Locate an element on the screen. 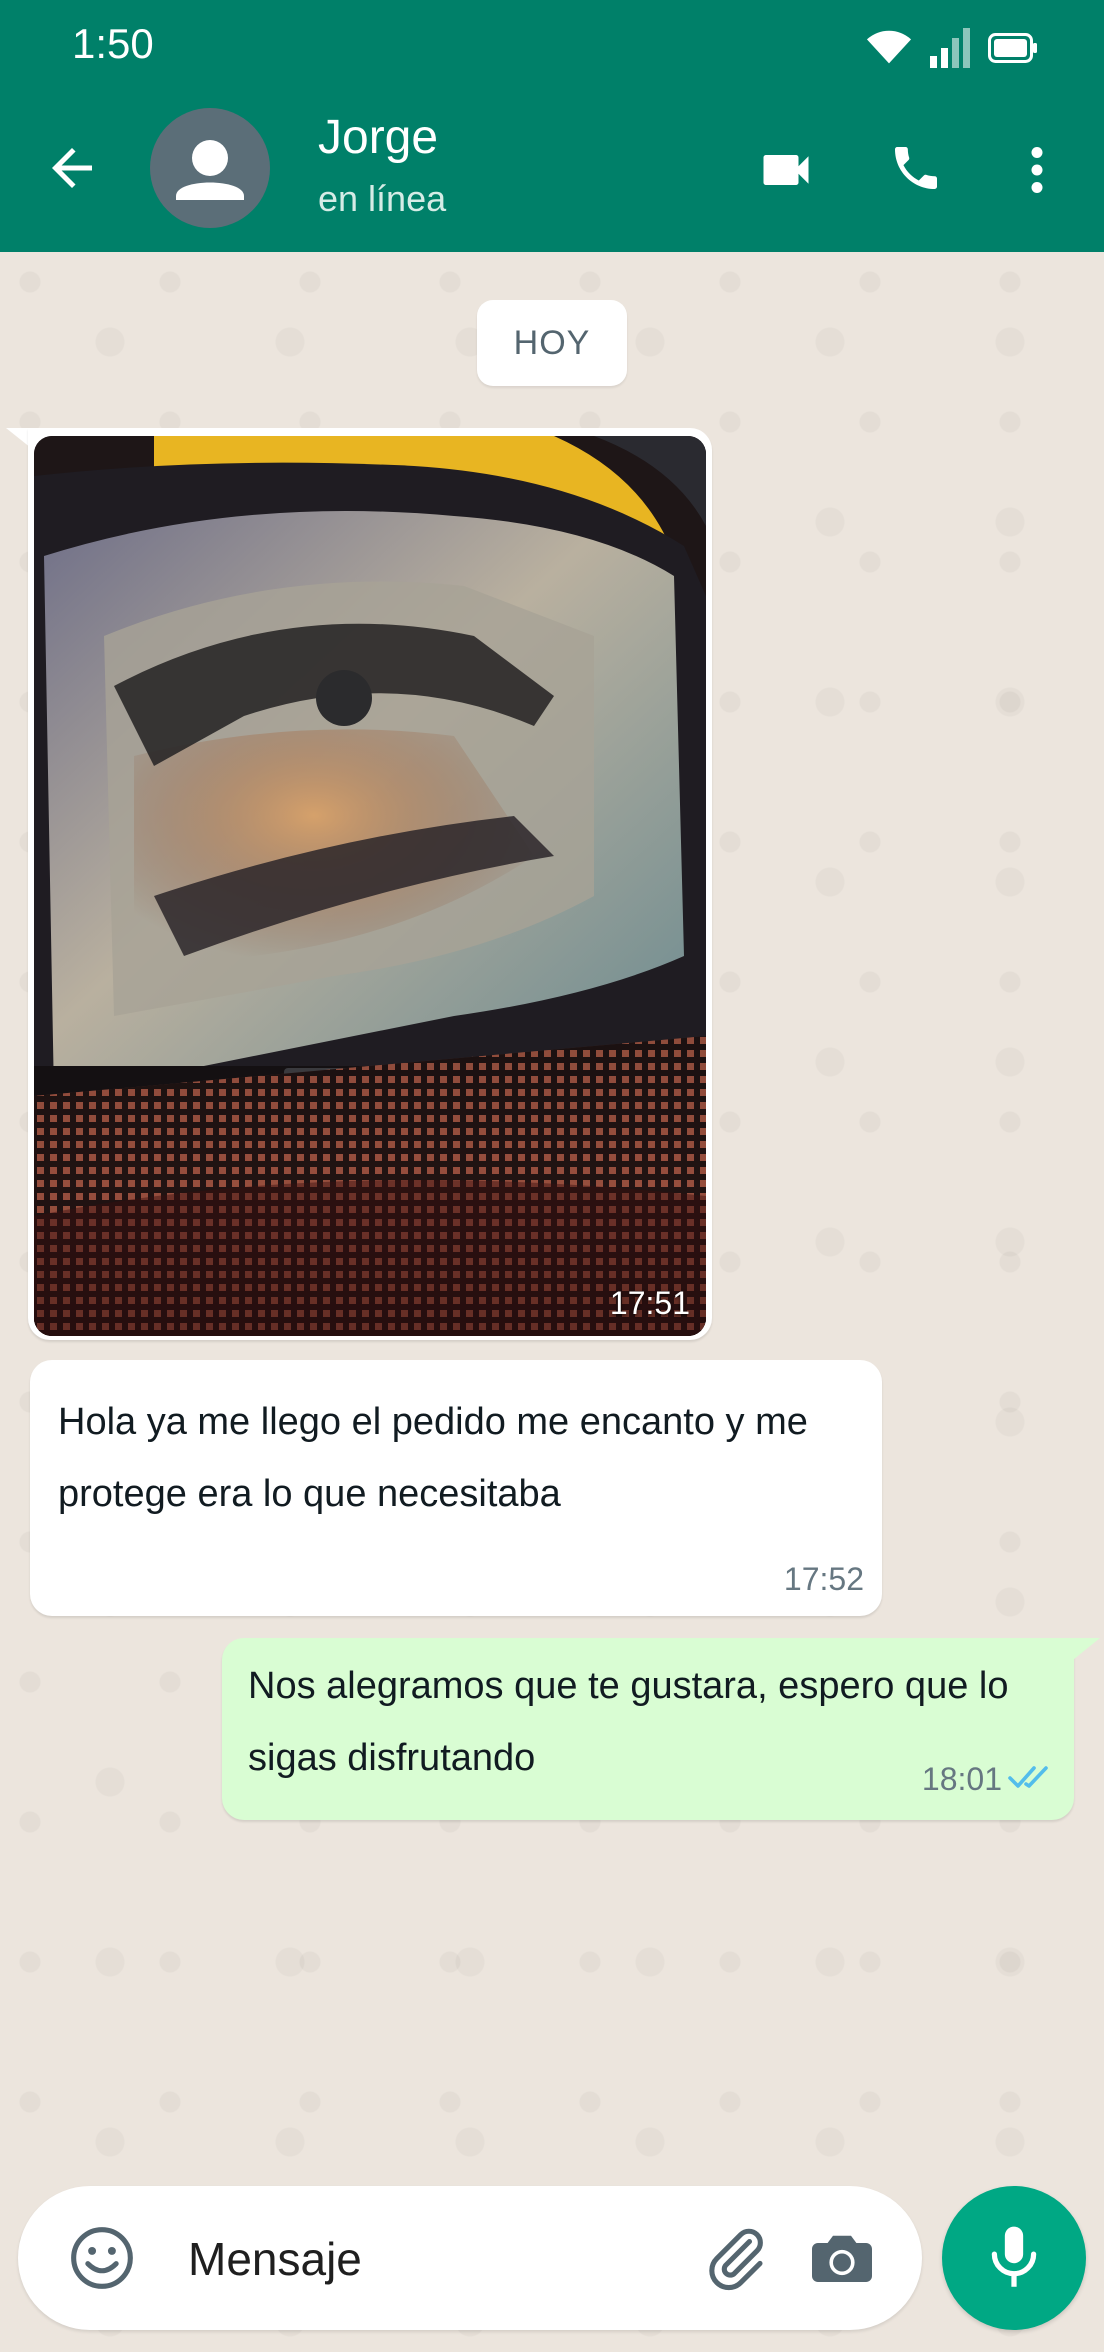 The height and width of the screenshot is (2352, 1104). status-bar: 1:50 is located at coordinates (552, 45).